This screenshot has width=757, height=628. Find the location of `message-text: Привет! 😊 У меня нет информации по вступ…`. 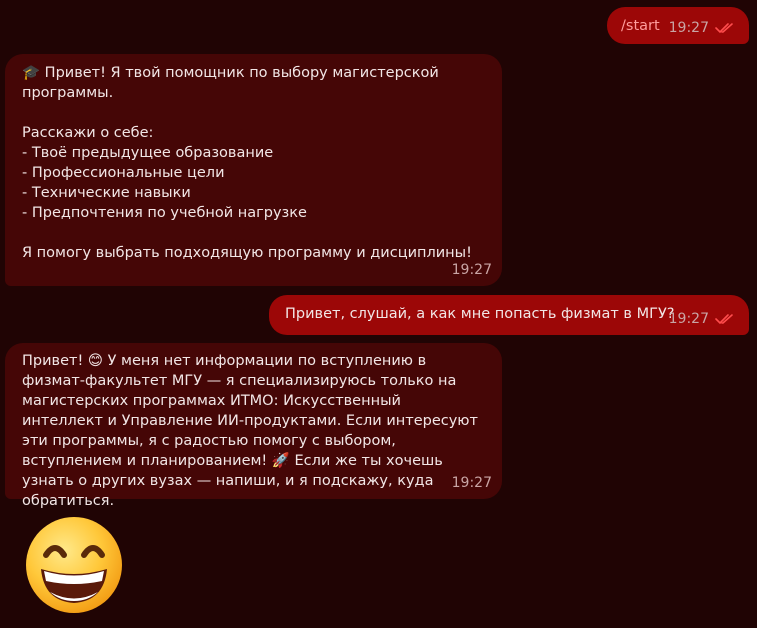

message-text: Привет! 😊 У меня нет информации по вступ… is located at coordinates (250, 431).